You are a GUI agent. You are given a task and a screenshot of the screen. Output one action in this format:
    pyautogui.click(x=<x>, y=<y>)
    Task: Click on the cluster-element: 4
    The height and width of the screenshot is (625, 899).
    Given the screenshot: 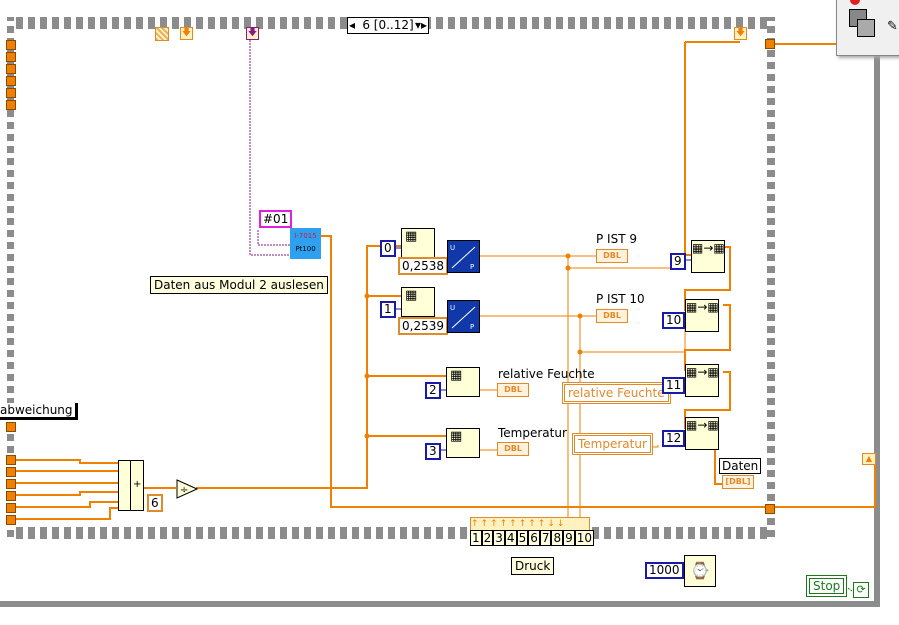 What is the action you would take?
    pyautogui.click(x=510, y=538)
    